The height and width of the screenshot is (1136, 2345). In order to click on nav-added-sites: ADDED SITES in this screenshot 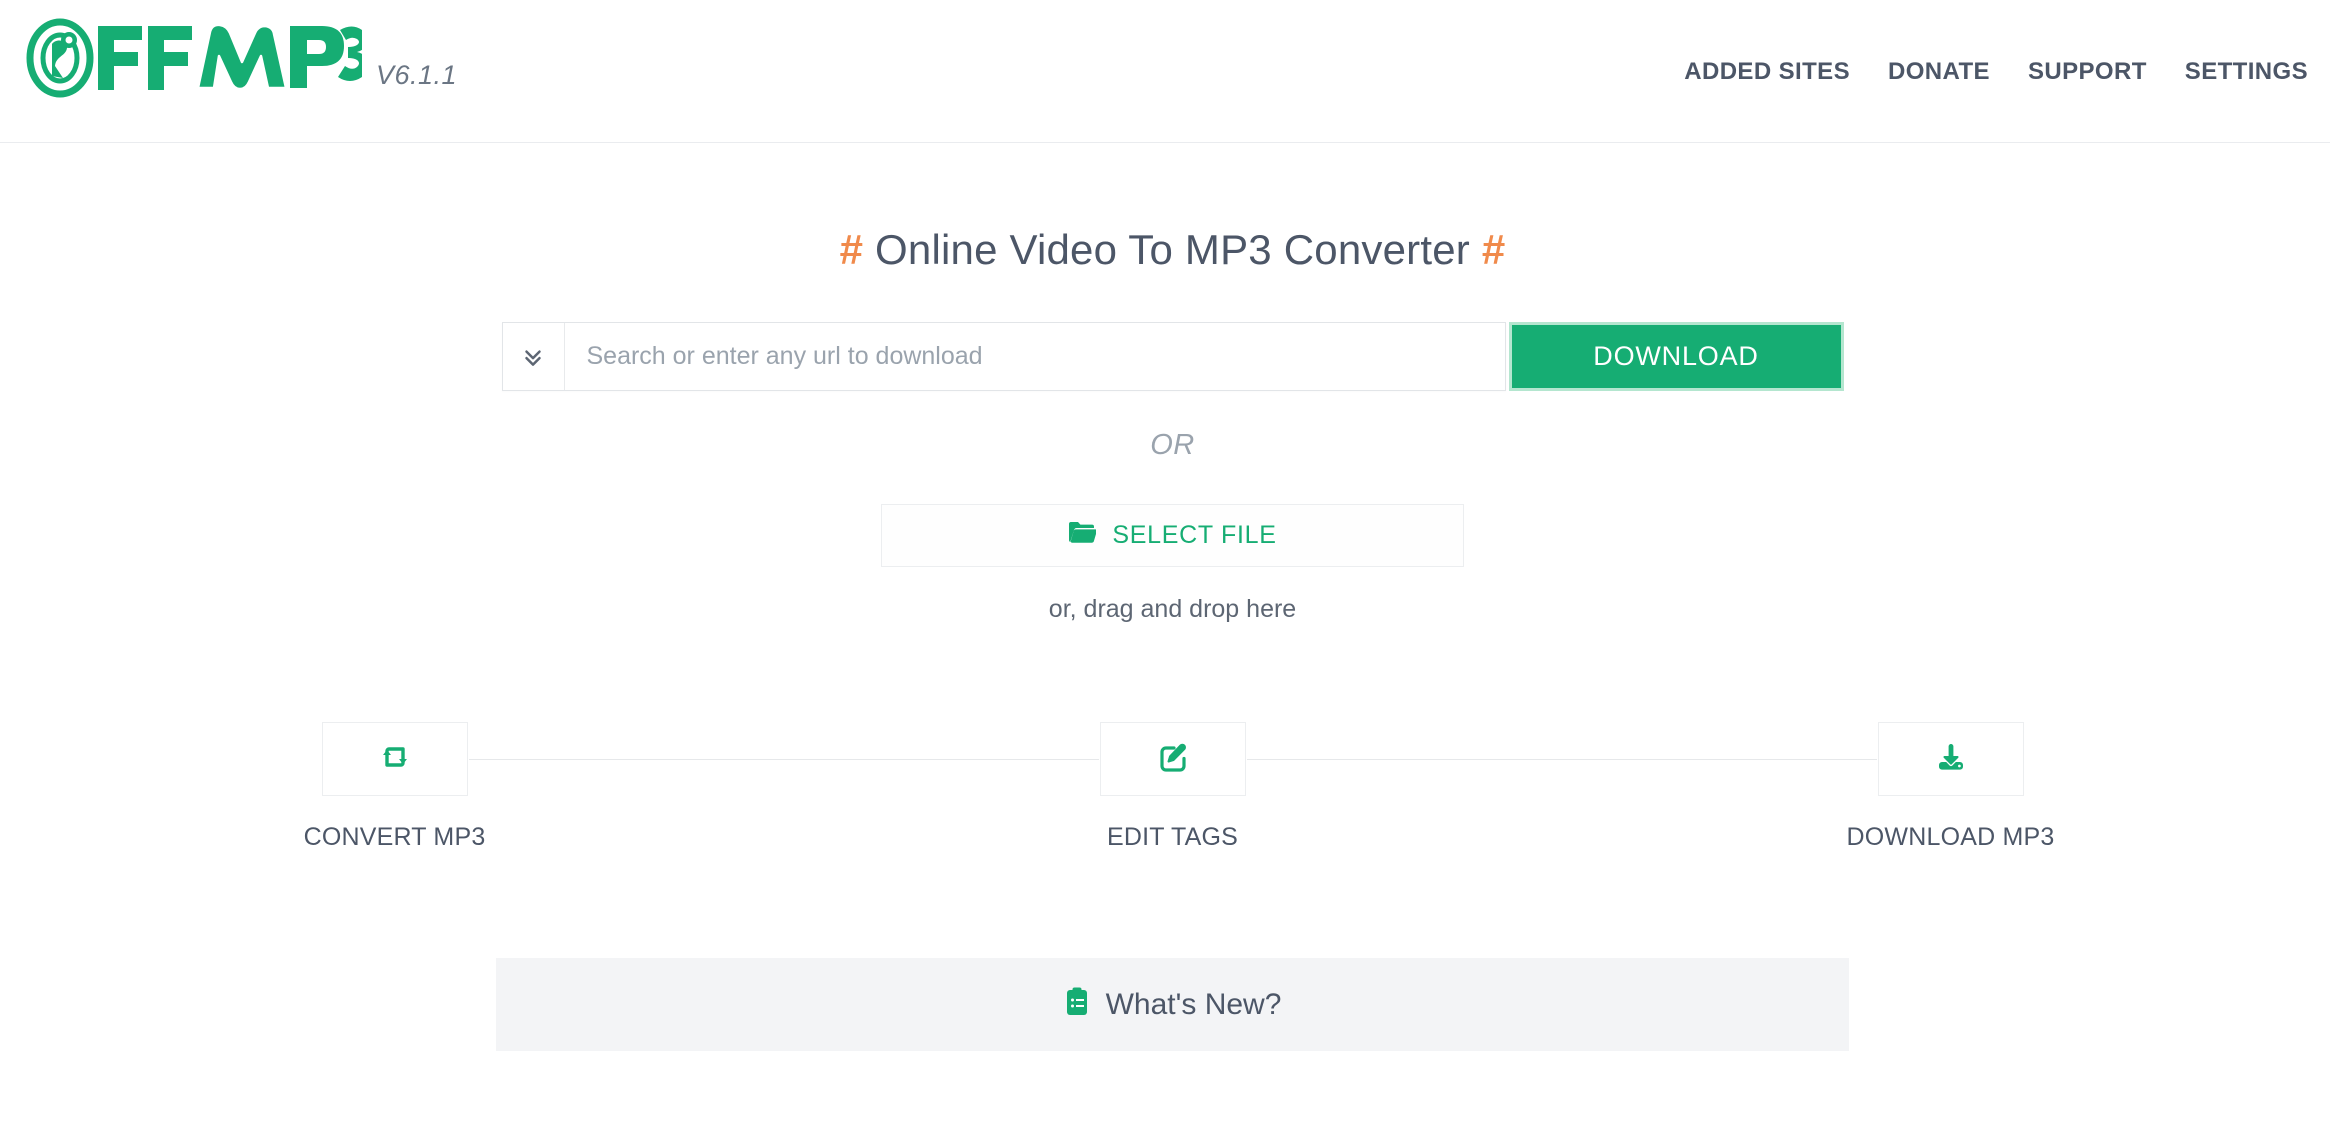, I will do `click(1767, 72)`.